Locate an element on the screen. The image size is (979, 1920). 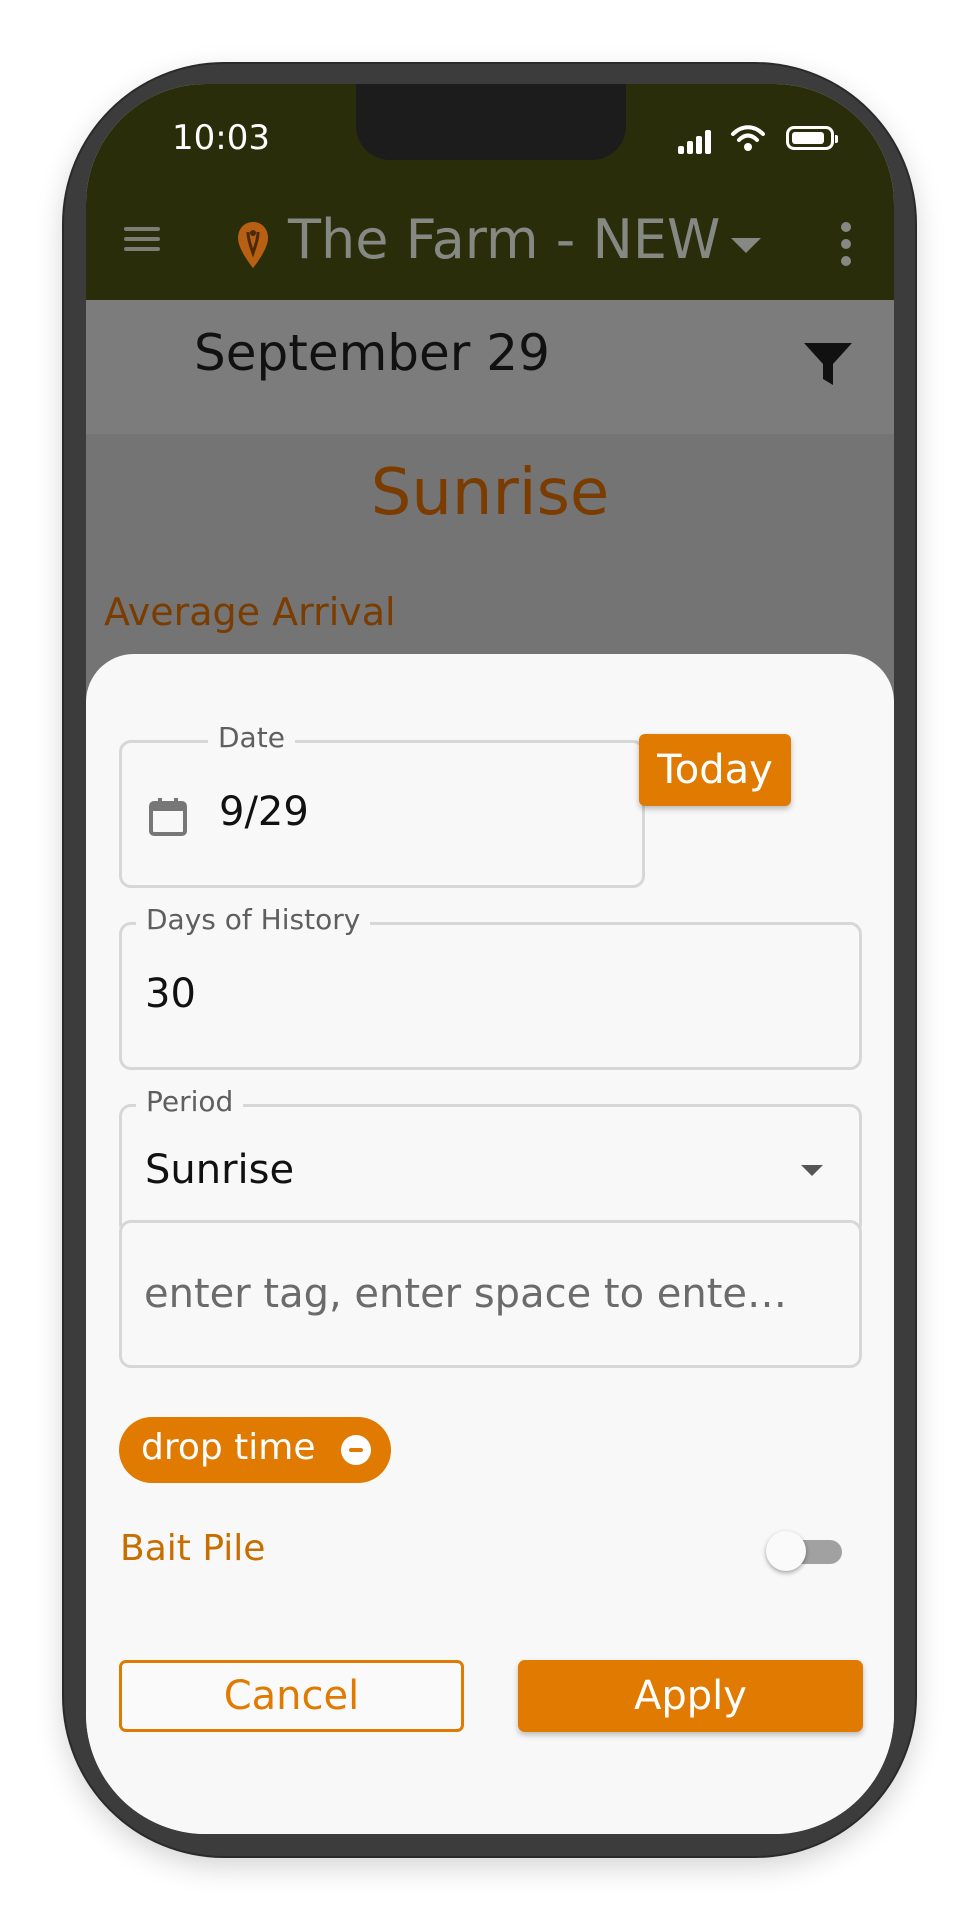
days-of-history-label: Days of History is located at coordinates (253, 919).